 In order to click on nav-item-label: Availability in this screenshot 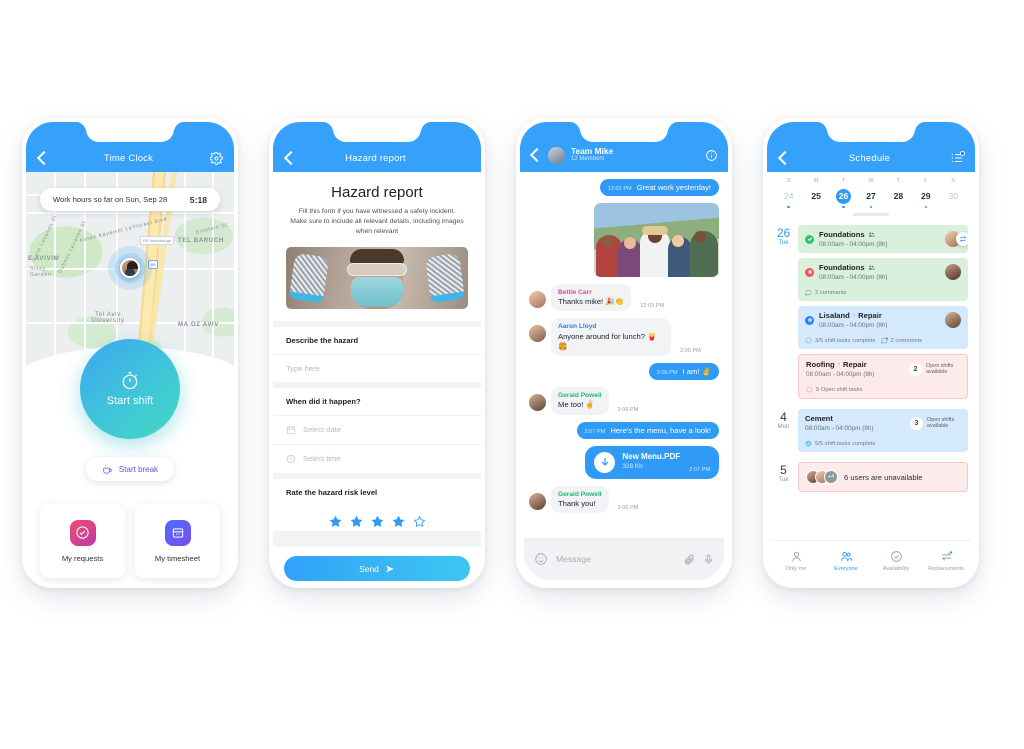, I will do `click(896, 568)`.